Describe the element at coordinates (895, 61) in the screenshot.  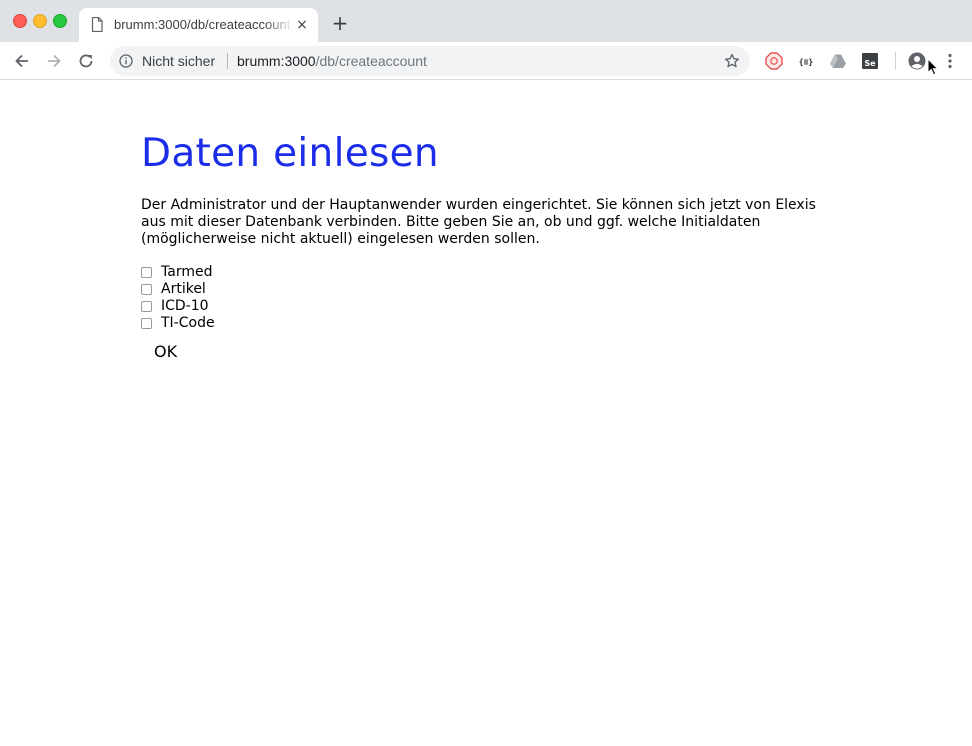
I see `toolbar-divider` at that location.